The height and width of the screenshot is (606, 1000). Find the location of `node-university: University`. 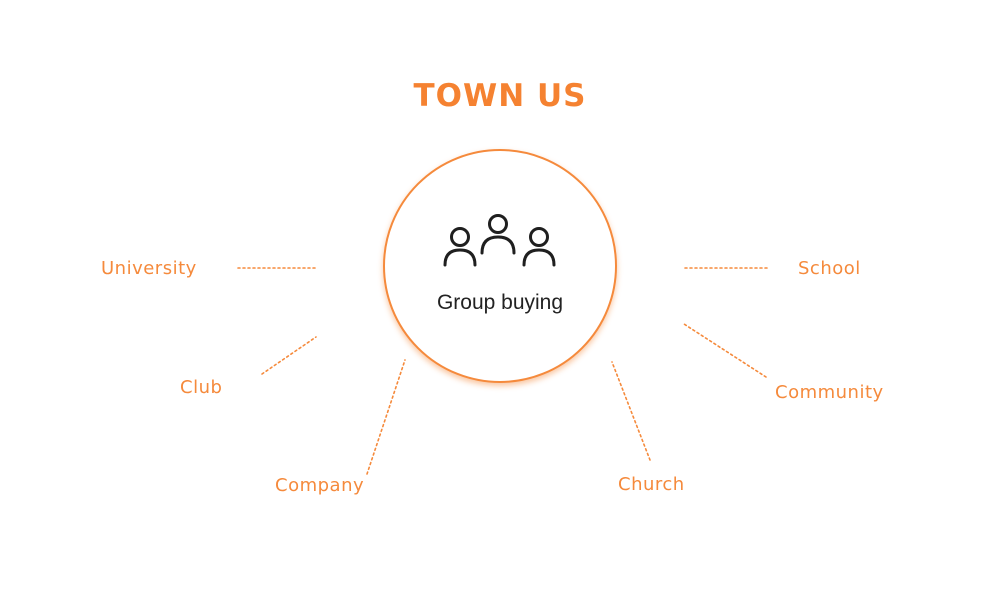

node-university: University is located at coordinates (149, 268).